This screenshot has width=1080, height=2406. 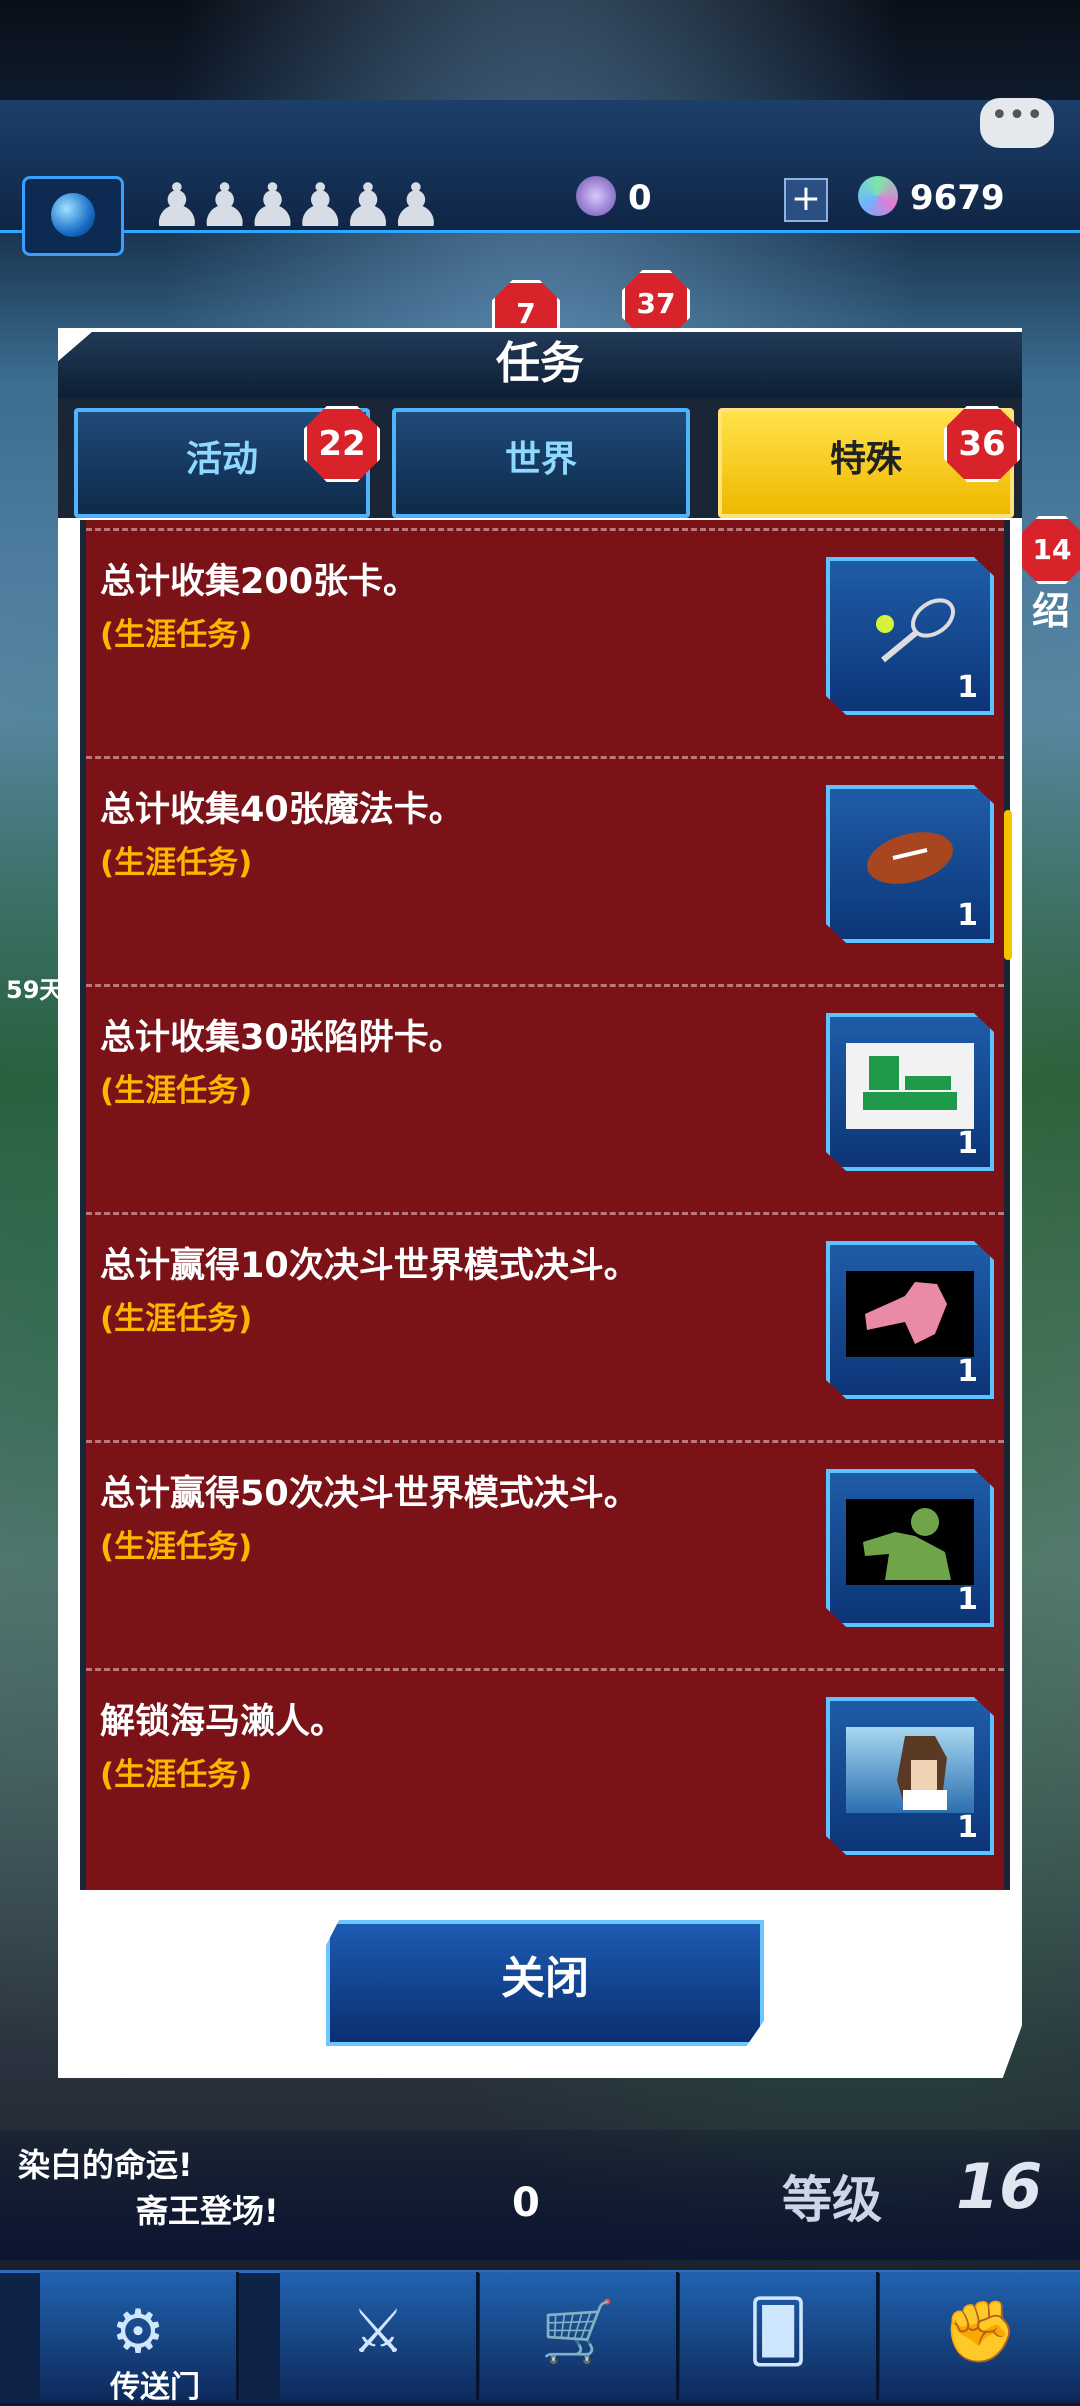 I want to click on pink-silhouette-icon, so click(x=910, y=1314).